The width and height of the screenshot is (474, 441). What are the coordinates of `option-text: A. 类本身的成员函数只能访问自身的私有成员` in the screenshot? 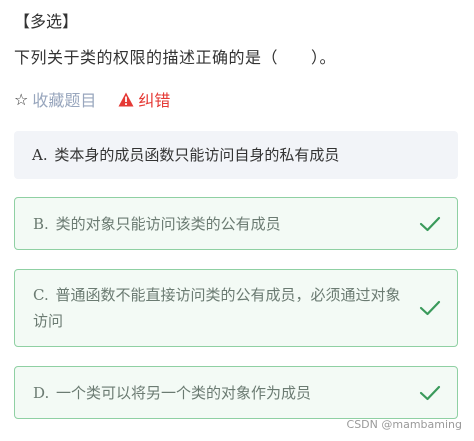 It's located at (186, 155).